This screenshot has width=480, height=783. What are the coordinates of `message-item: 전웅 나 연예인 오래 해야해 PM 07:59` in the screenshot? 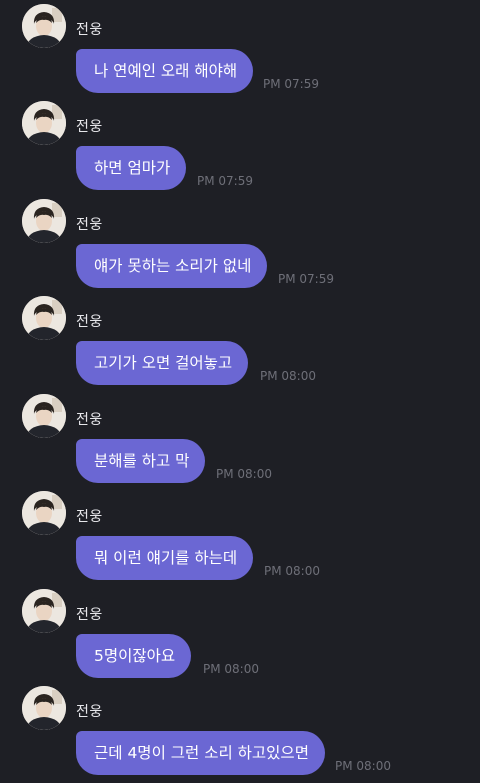 It's located at (240, 52).